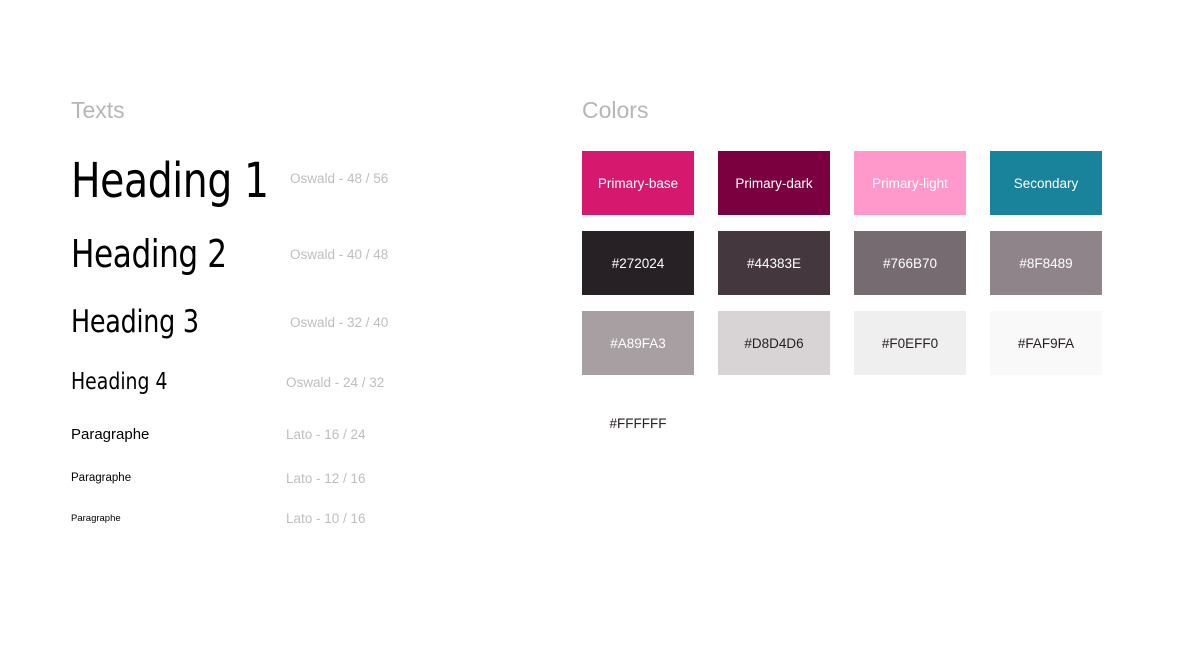  Describe the element at coordinates (326, 434) in the screenshot. I see `paragraph-16-spec: Lato - 16 / 24` at that location.